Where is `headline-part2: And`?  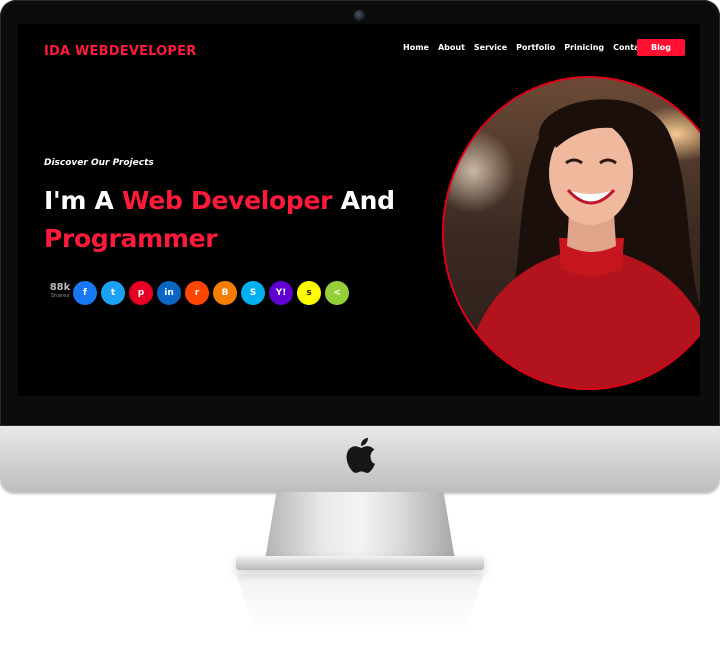 headline-part2: And is located at coordinates (363, 200).